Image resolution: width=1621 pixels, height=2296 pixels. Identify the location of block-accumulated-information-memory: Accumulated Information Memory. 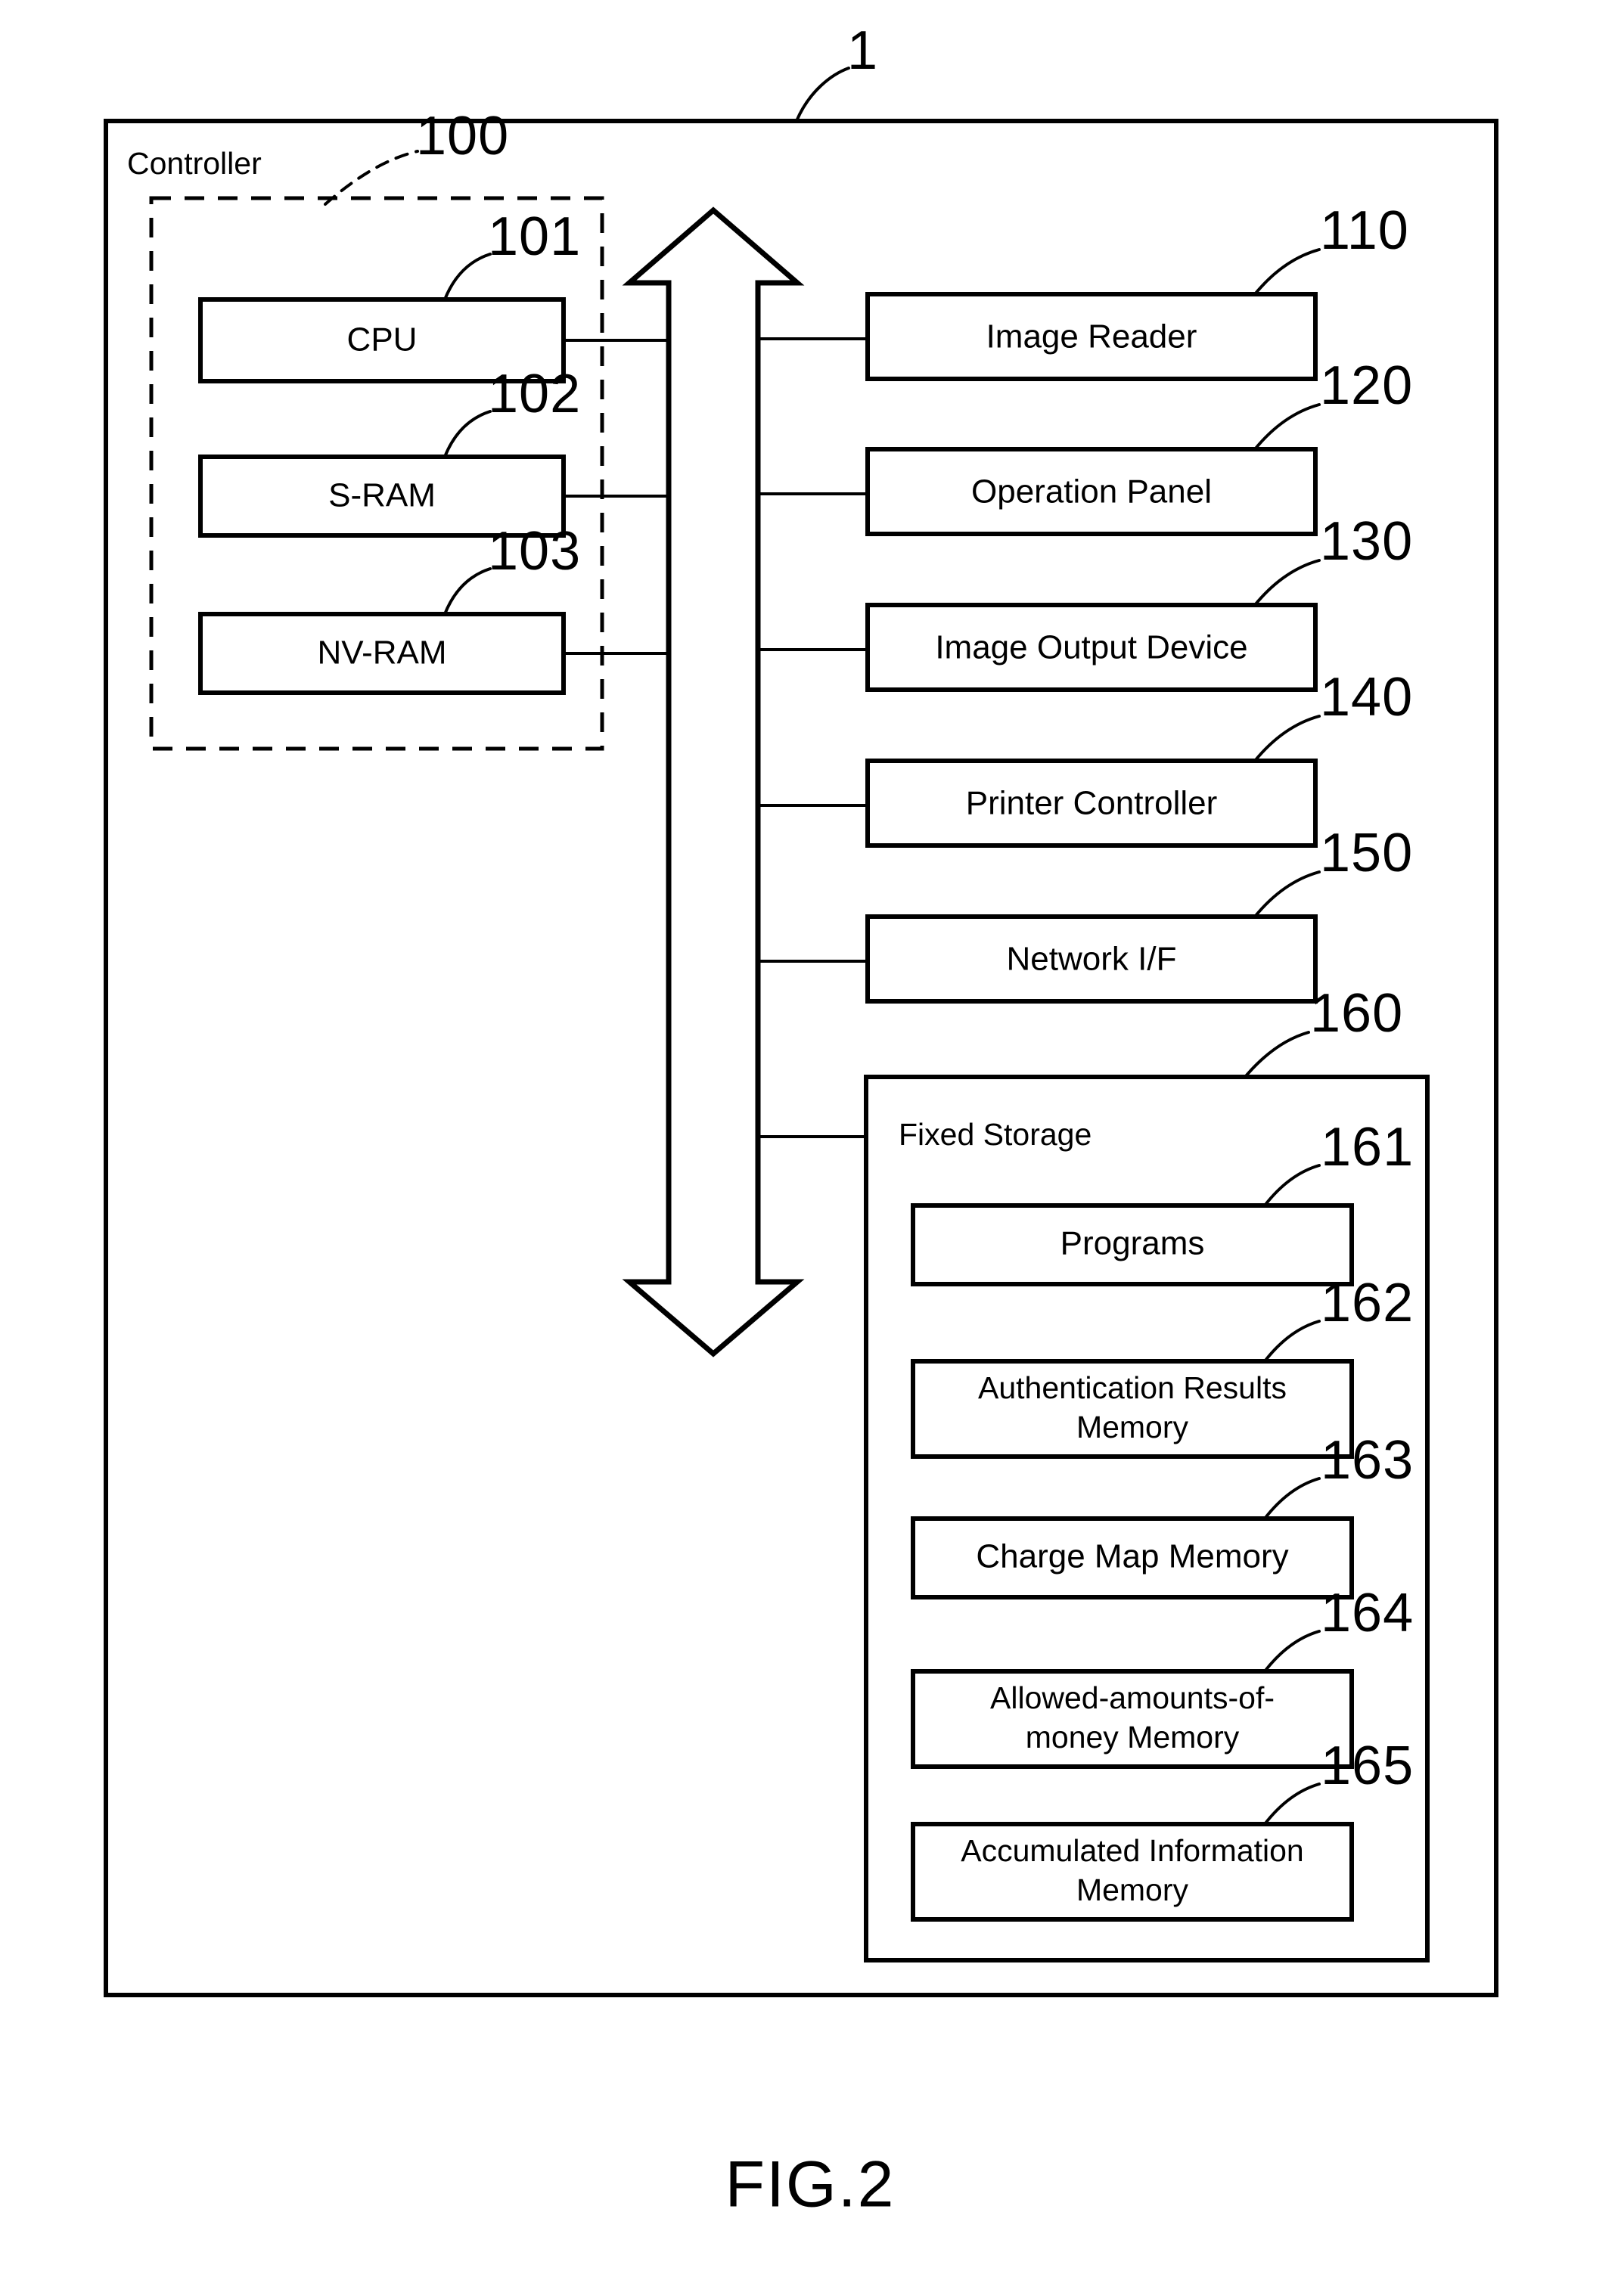
(1132, 1872).